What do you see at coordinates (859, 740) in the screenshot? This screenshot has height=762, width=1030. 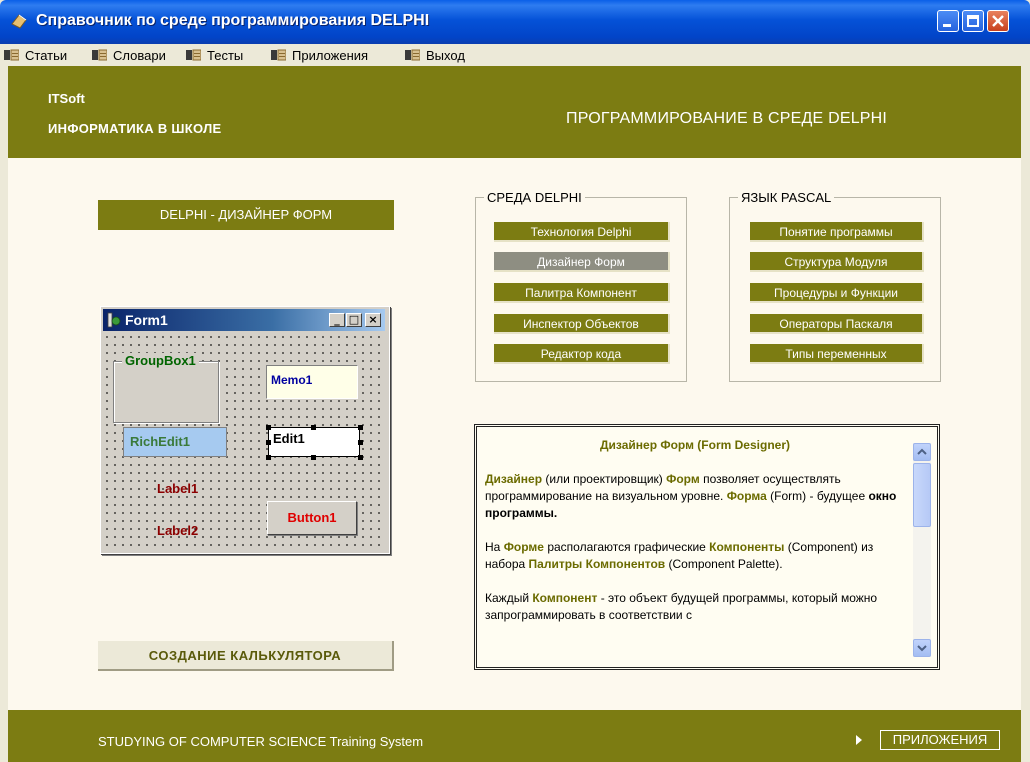 I see `play-arrow-icon` at bounding box center [859, 740].